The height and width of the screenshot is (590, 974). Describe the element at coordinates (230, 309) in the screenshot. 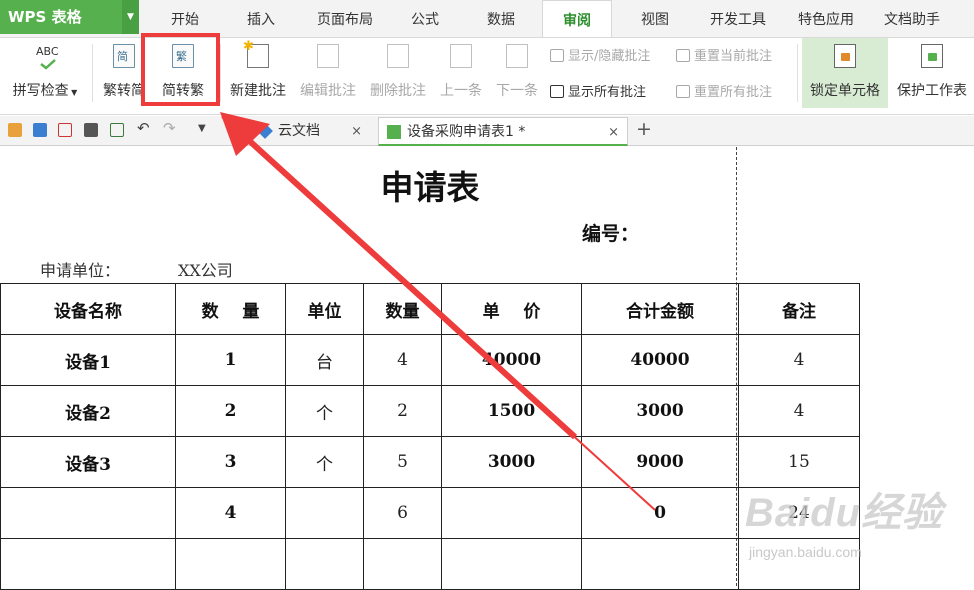

I see `header-cell: 数 量` at that location.